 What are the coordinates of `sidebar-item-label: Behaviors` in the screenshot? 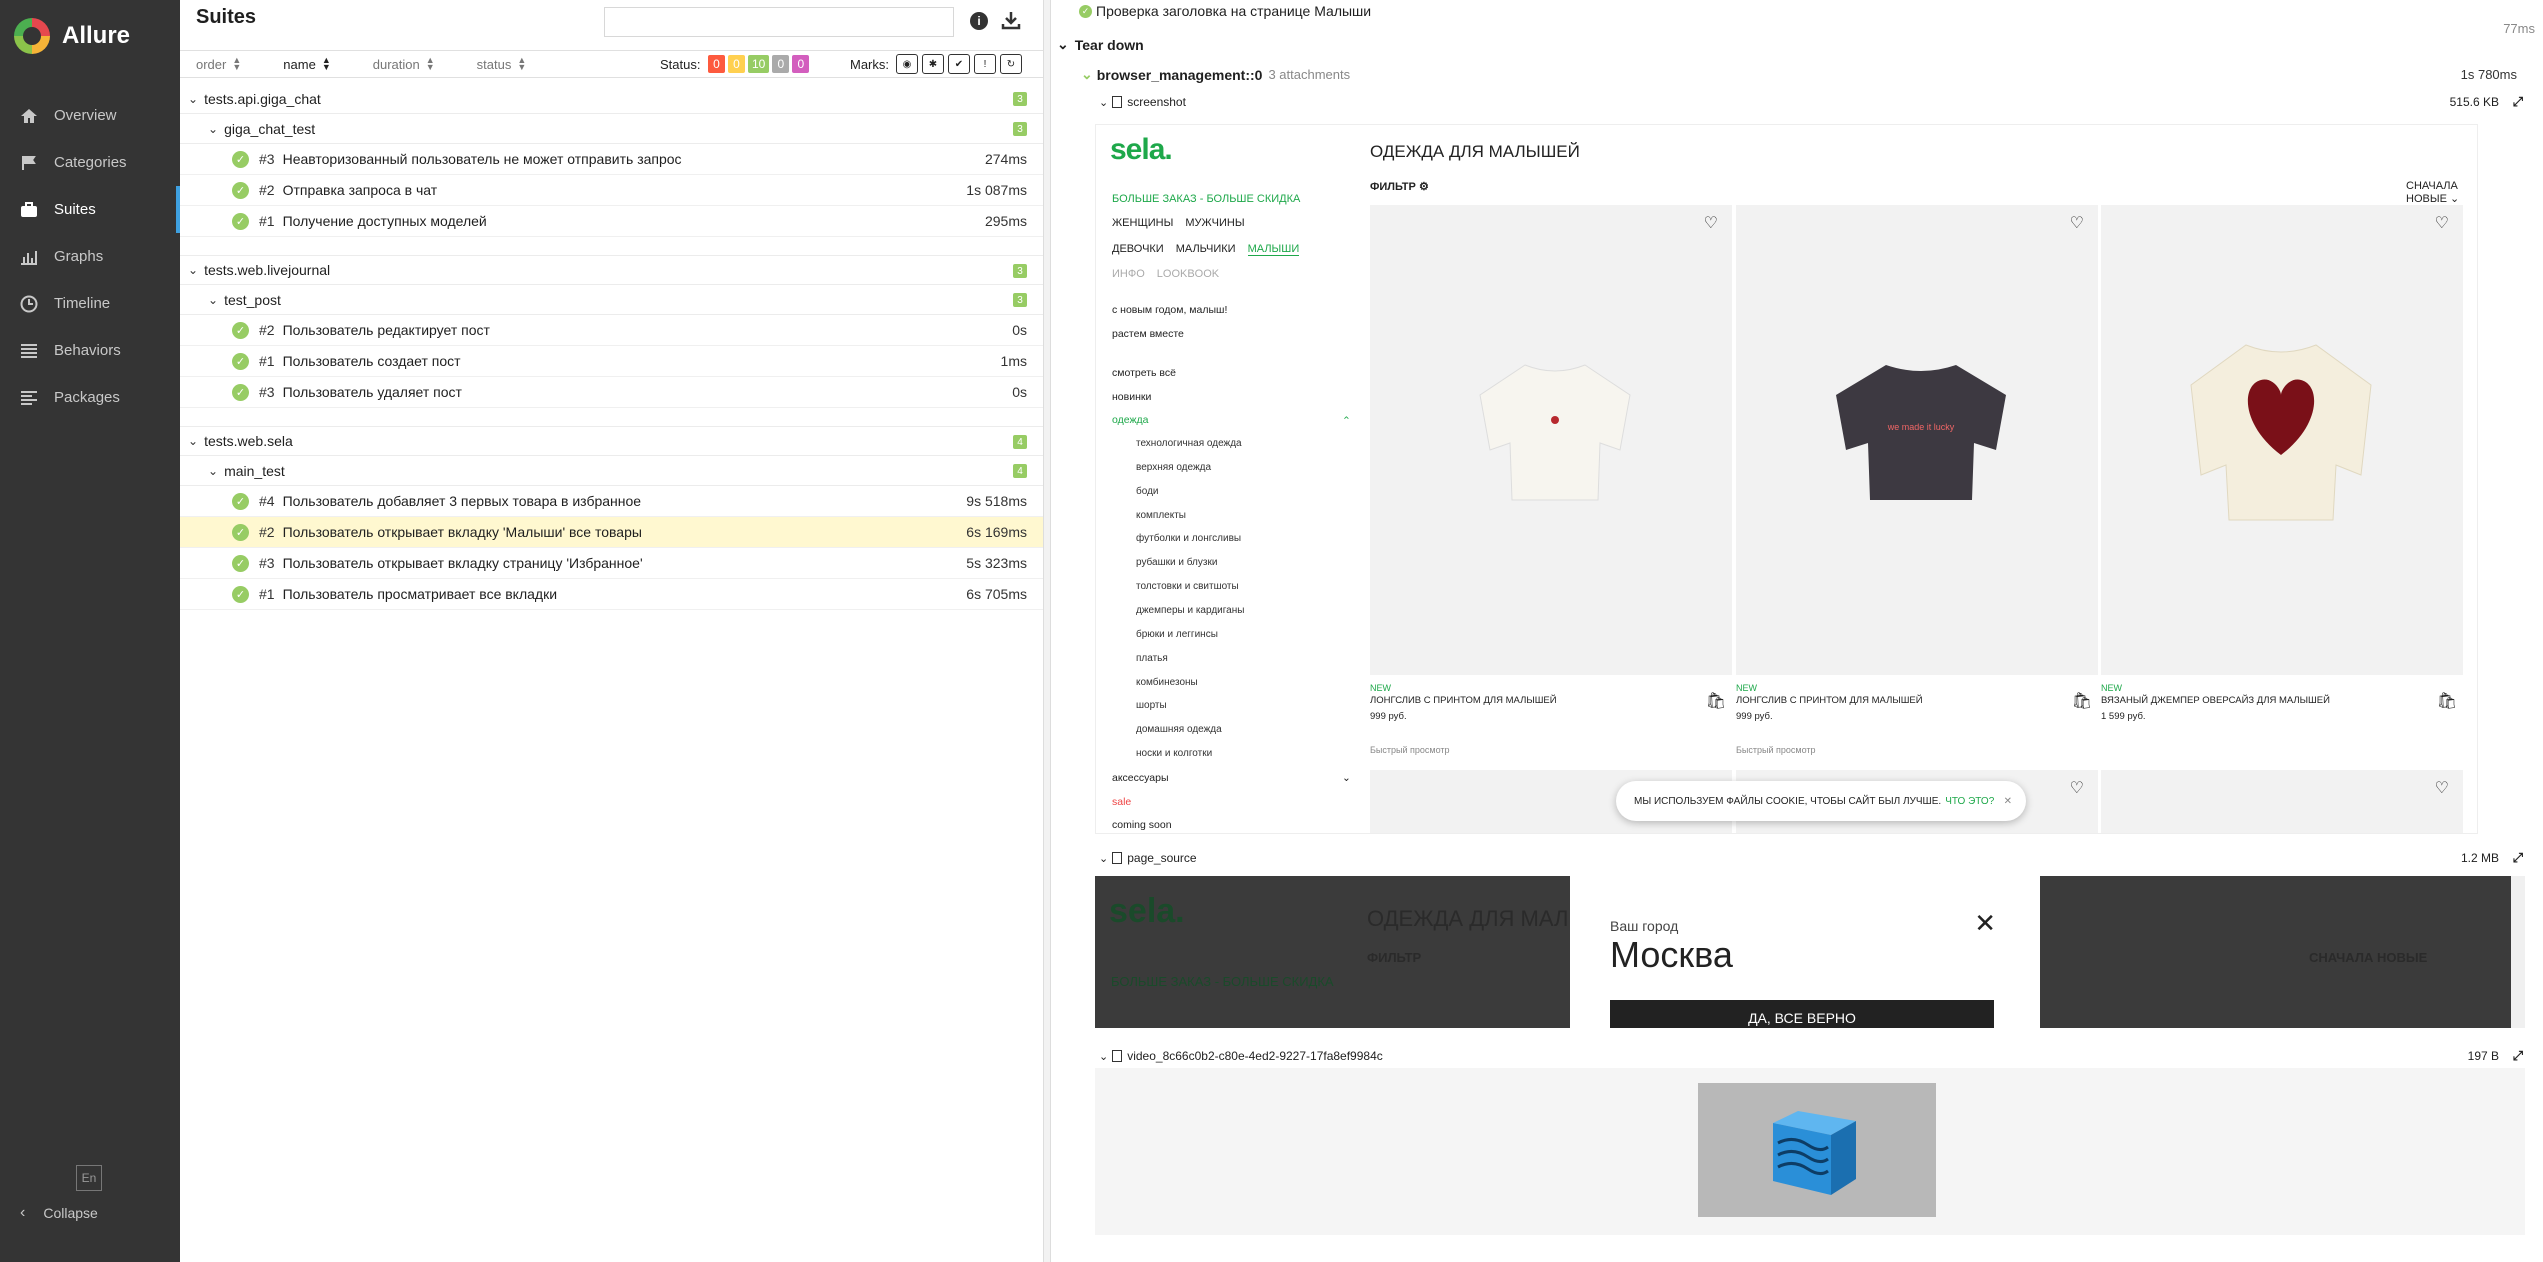 It's located at (87, 350).